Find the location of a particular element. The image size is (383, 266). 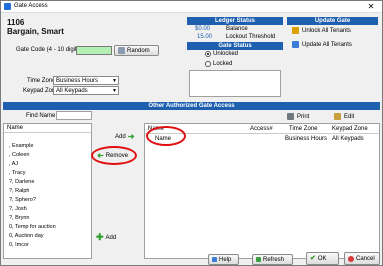

time-zone-select: Business Hours ▼ is located at coordinates (86, 80).